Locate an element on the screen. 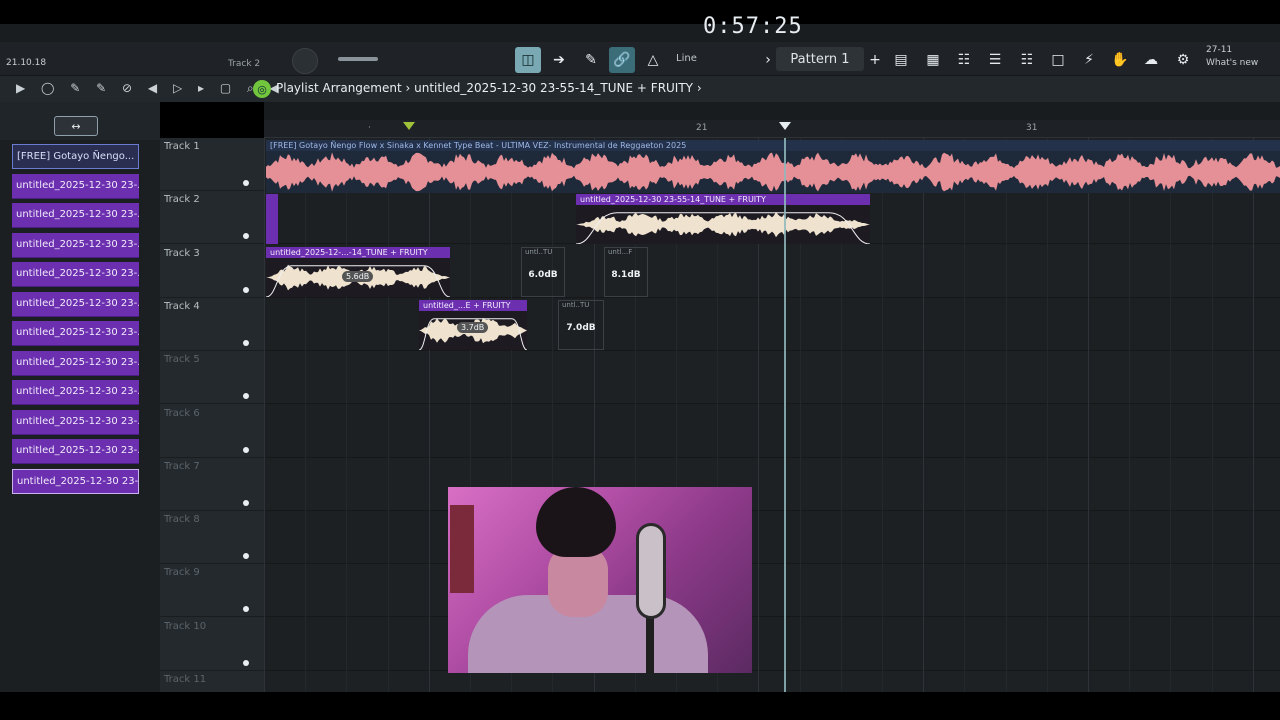 The height and width of the screenshot is (720, 1280). track-name: Track 1 is located at coordinates (182, 146).